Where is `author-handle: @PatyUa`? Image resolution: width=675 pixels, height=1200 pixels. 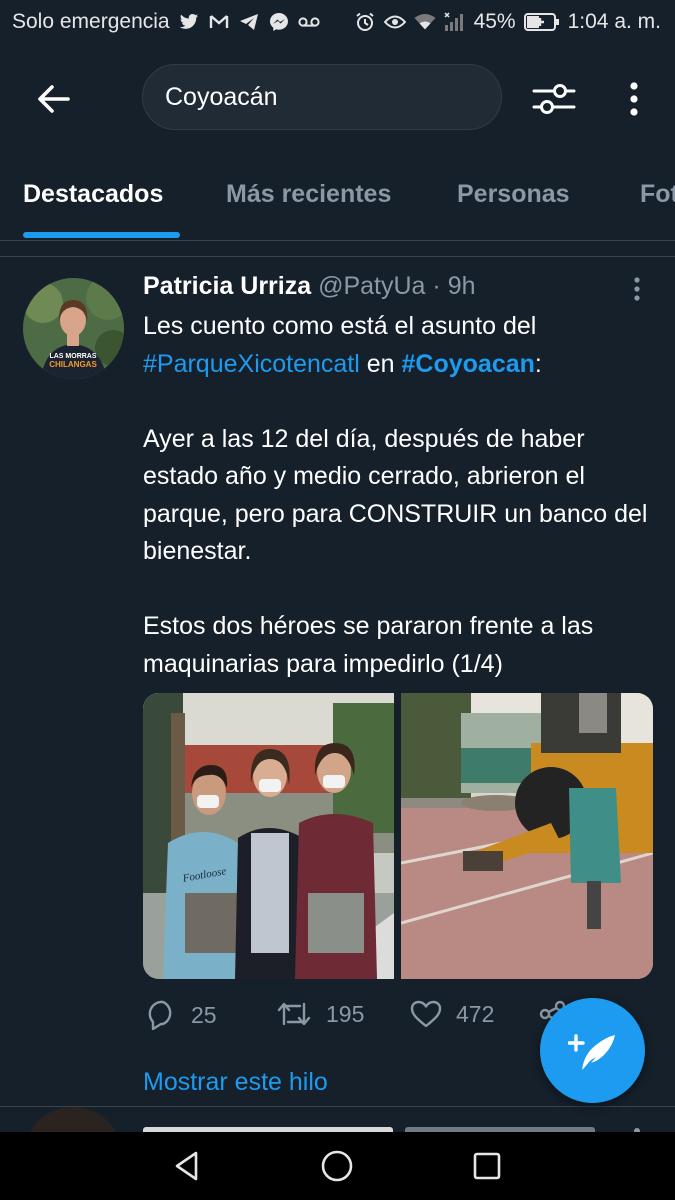 author-handle: @PatyUa is located at coordinates (371, 286).